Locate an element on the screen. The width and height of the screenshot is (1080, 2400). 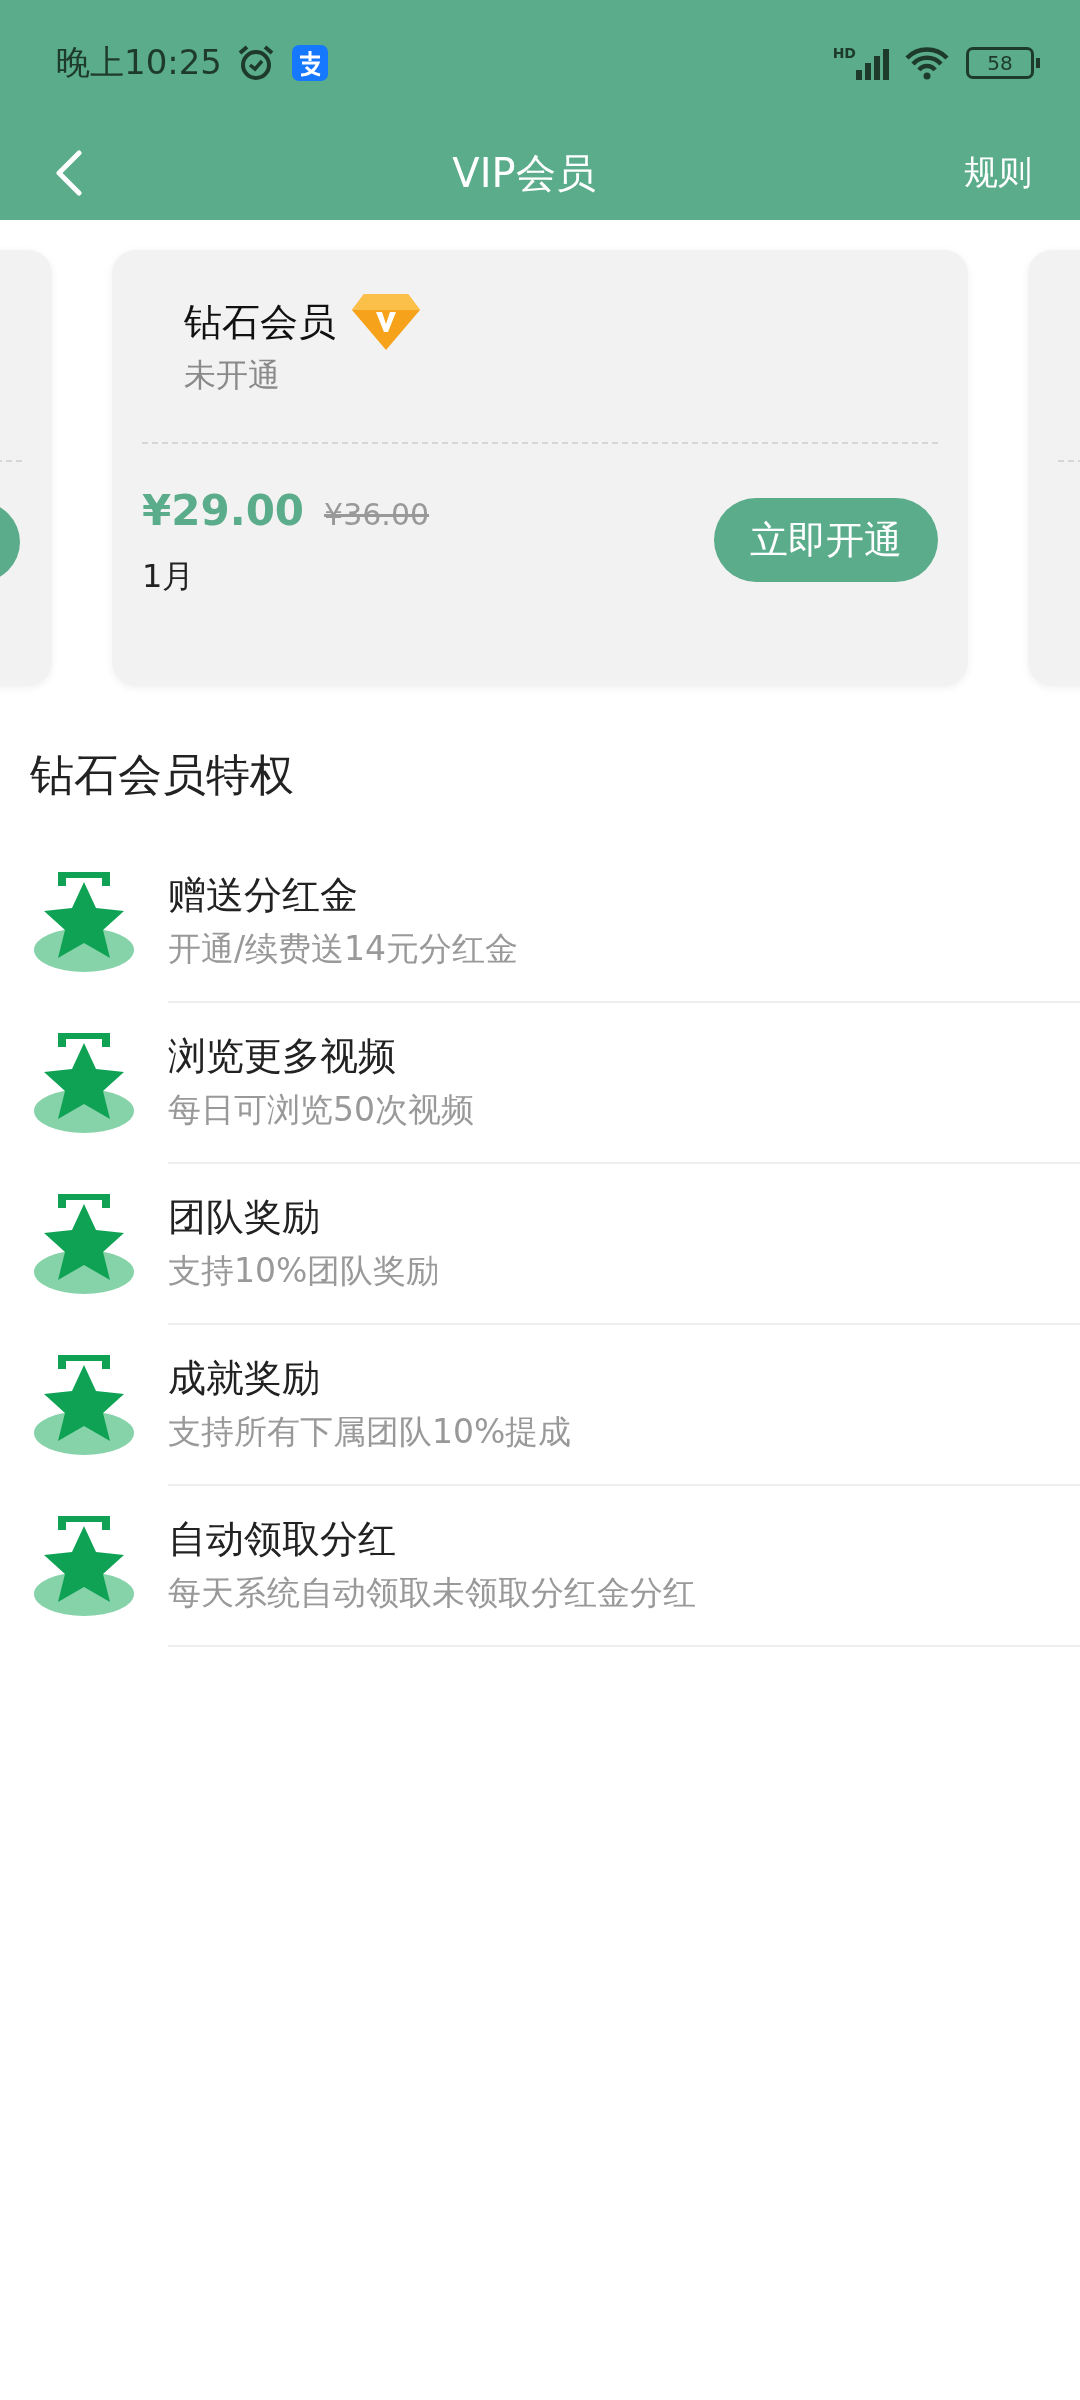
privilege-title: 赠送分红金 is located at coordinates (263, 895).